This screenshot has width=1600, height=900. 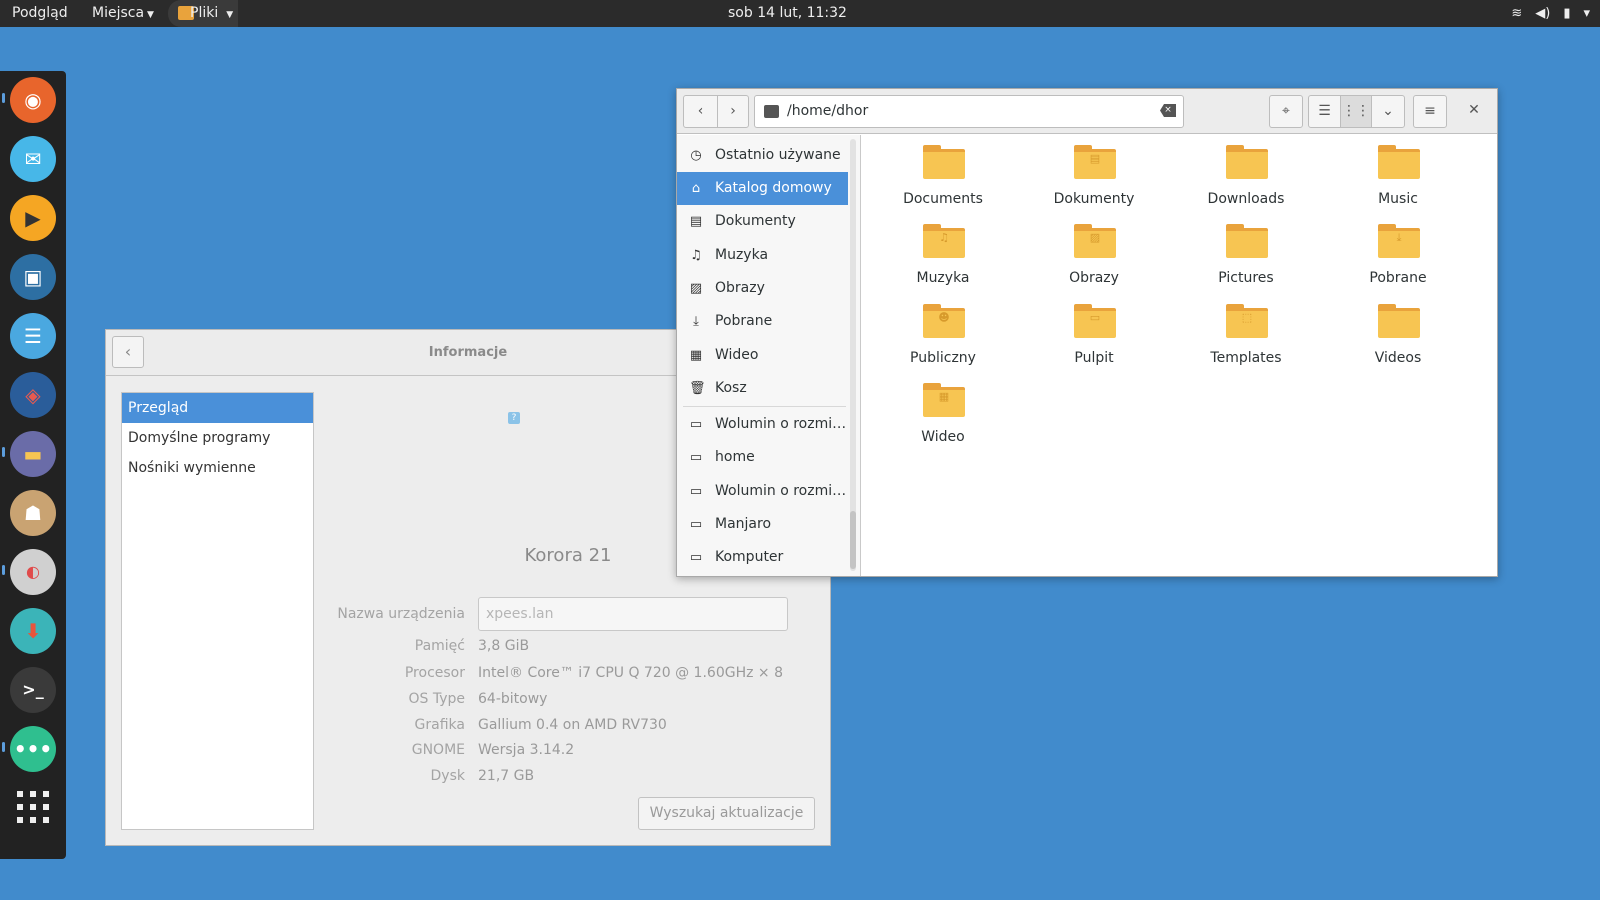 I want to click on file-item-obrazy: ▨ Obrazy, so click(x=1094, y=250).